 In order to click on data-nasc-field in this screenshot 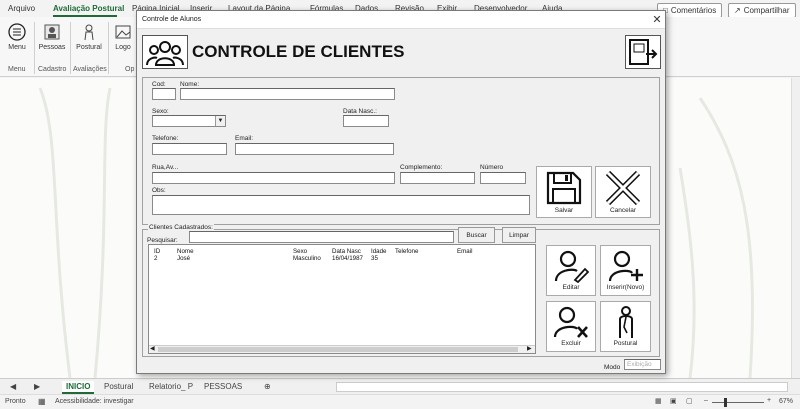, I will do `click(366, 121)`.